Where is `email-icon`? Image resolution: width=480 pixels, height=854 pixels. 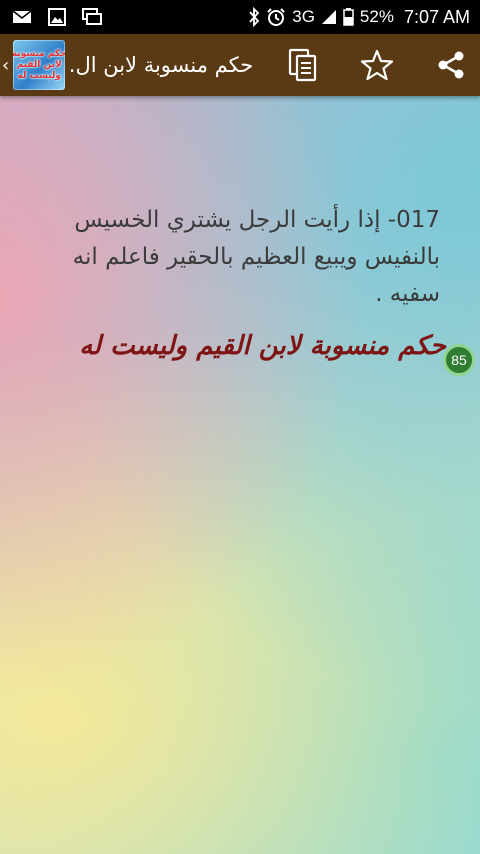 email-icon is located at coordinates (22, 17).